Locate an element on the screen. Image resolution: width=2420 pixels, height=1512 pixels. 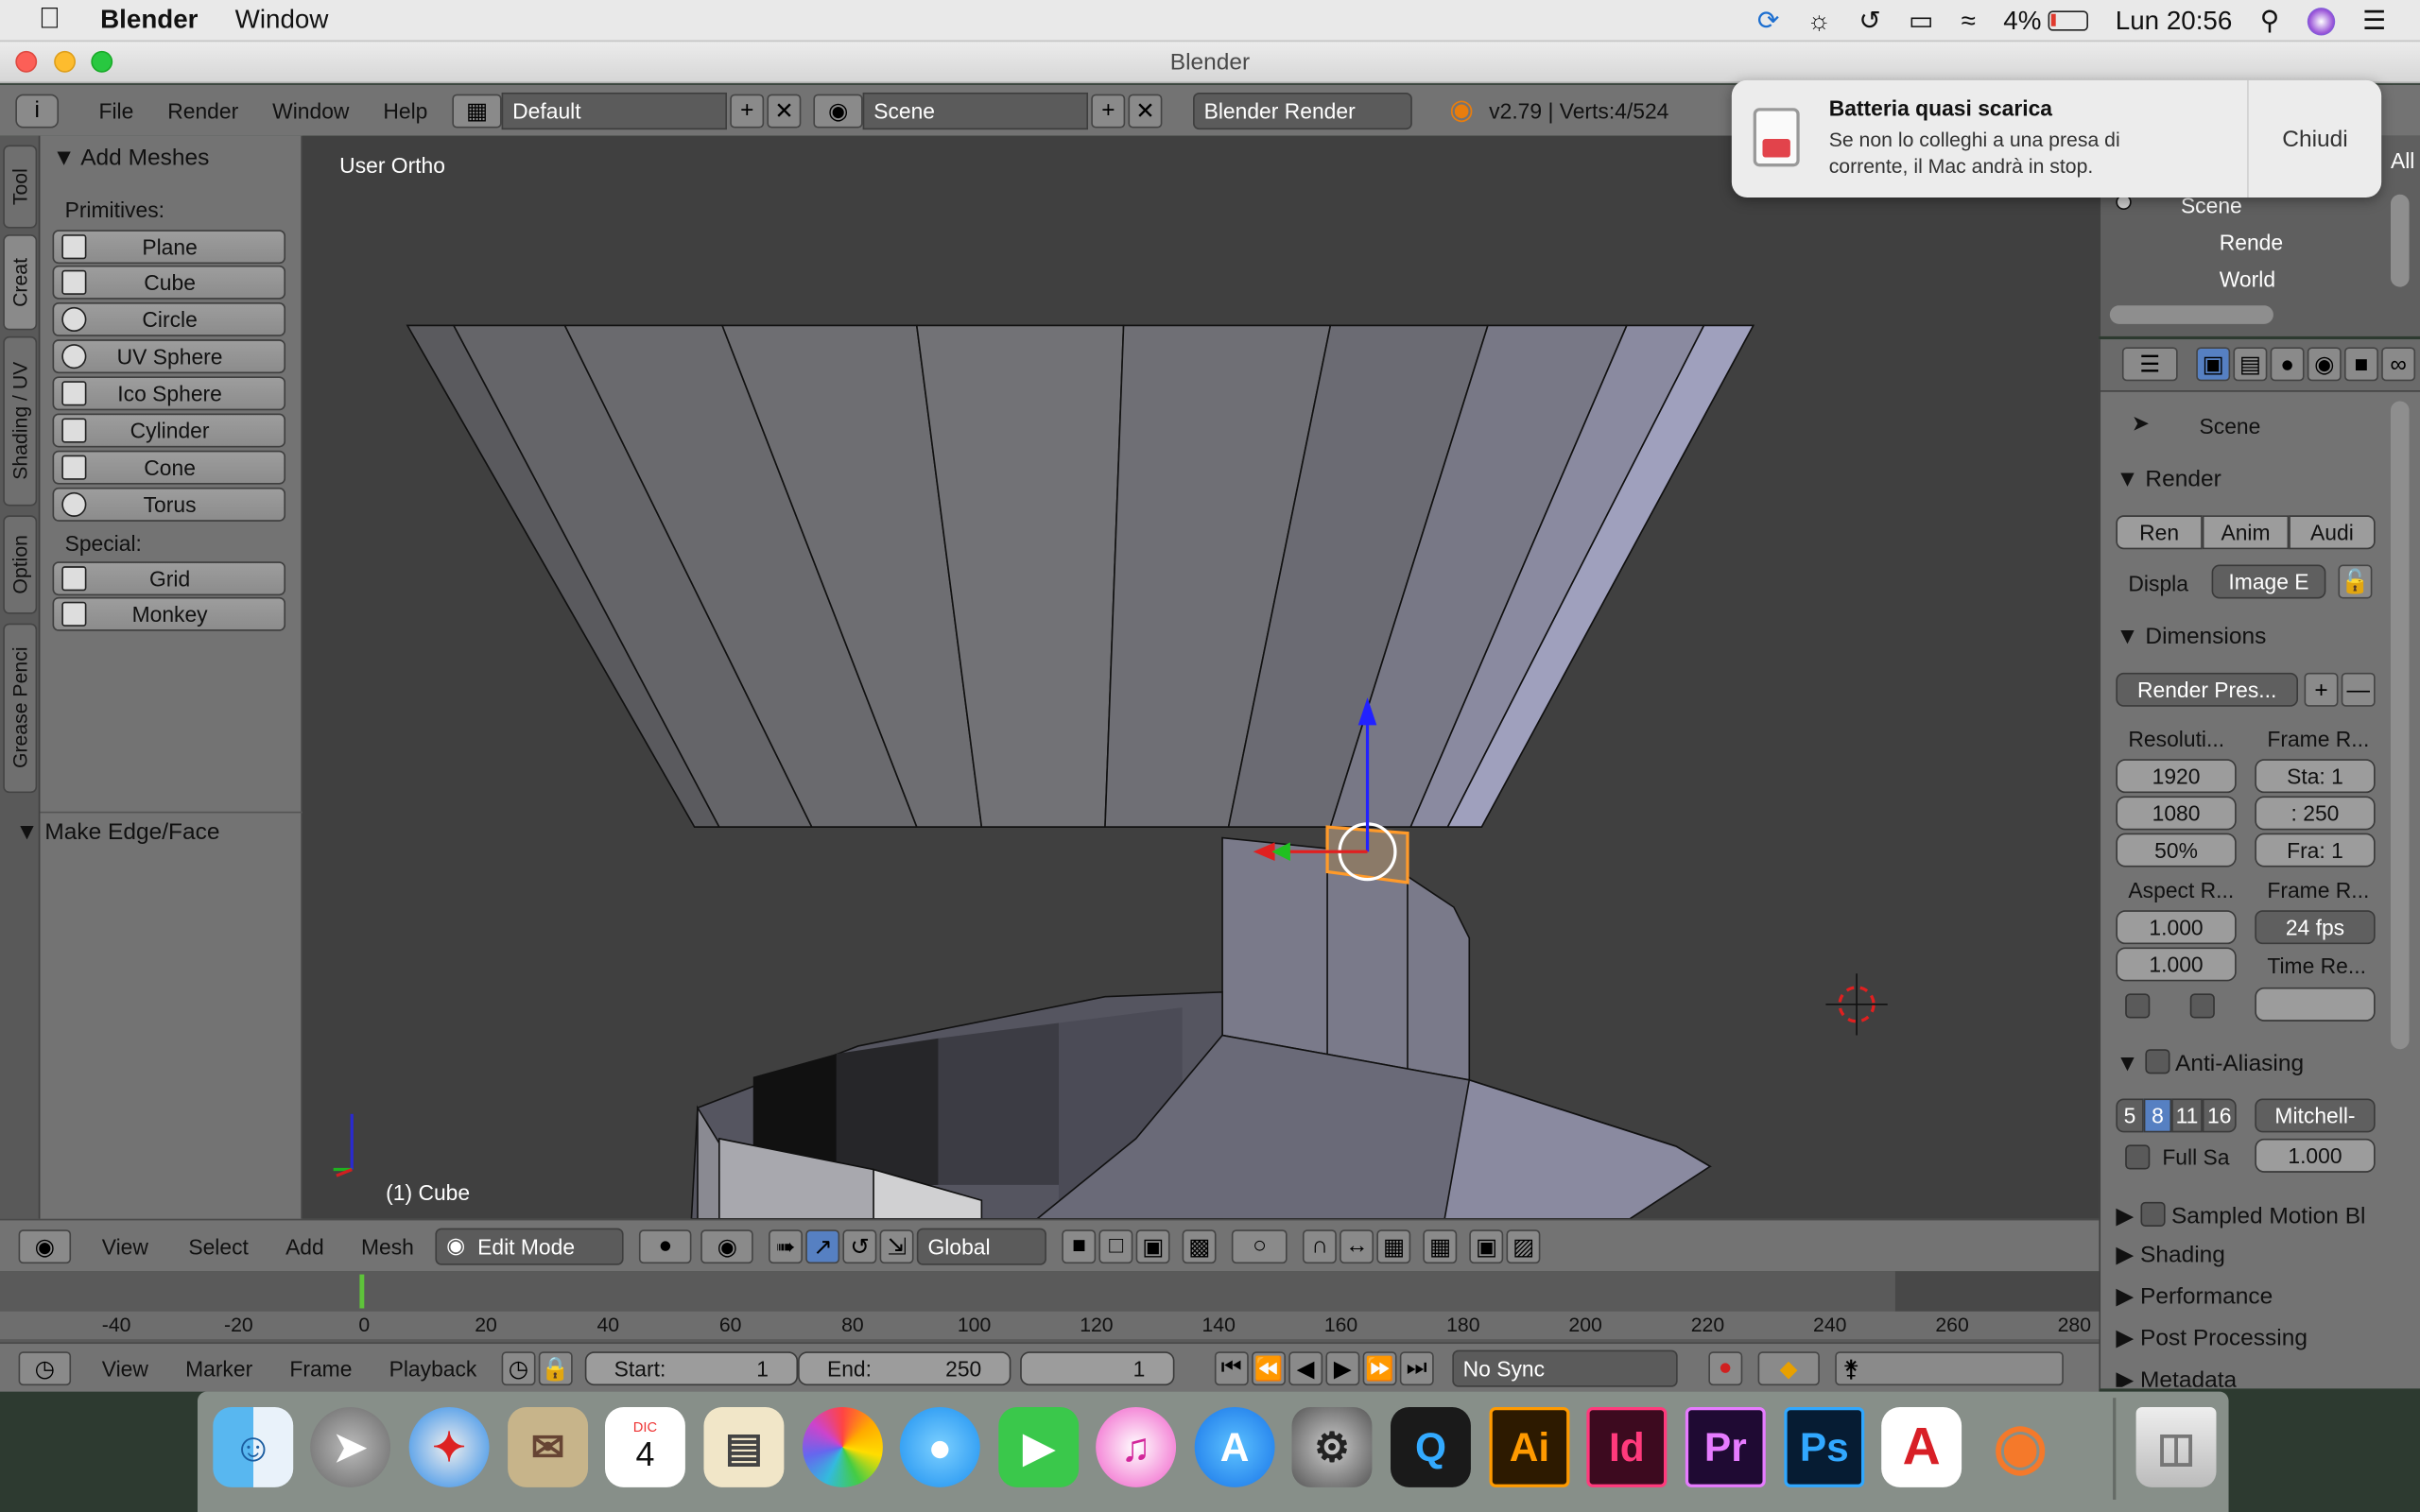
indesign-icon: Id is located at coordinates (1627, 1446).